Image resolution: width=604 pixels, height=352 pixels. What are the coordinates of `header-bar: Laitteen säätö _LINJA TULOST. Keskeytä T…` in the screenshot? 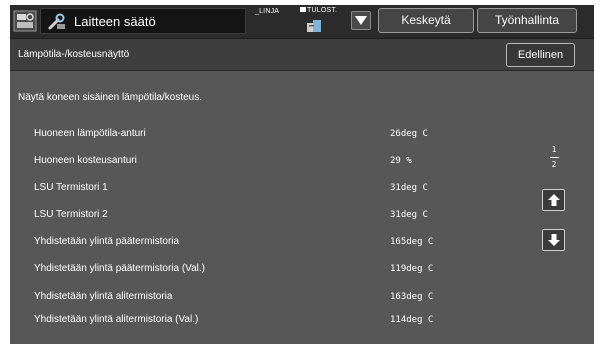 It's located at (302, 21).